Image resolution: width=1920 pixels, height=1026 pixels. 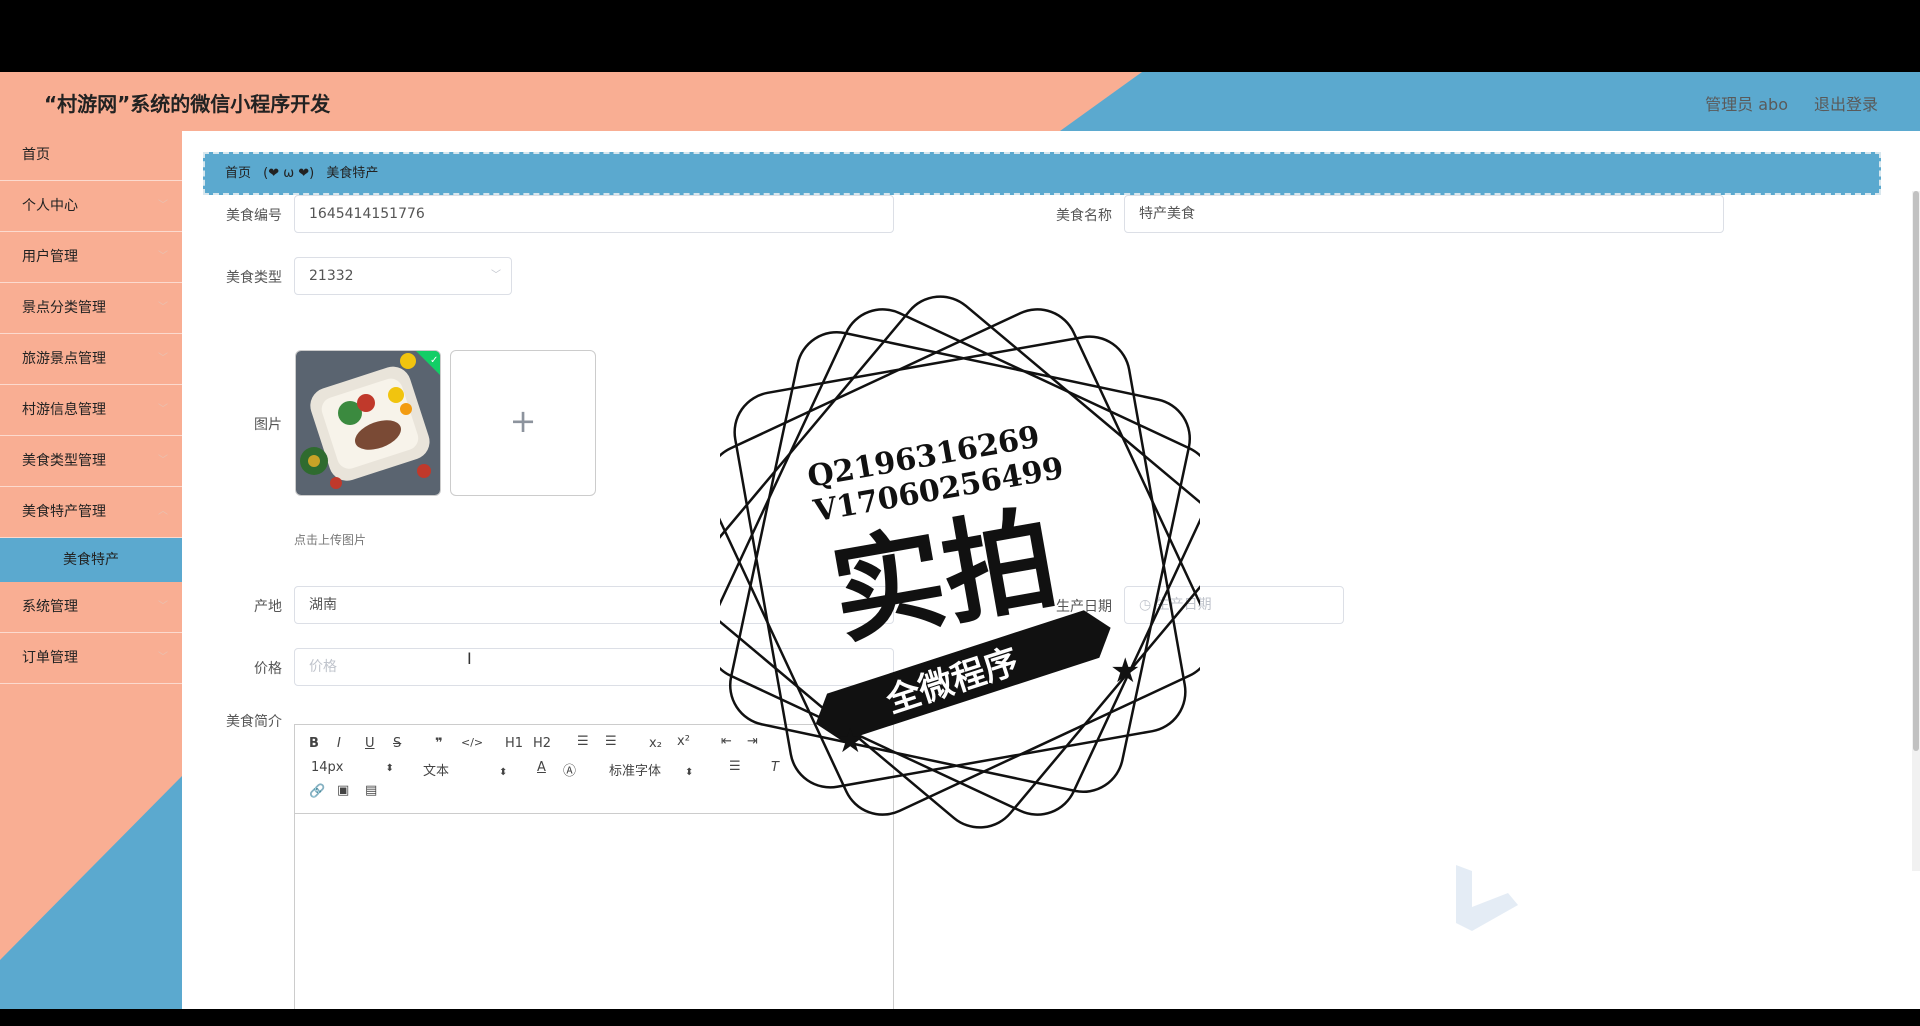 What do you see at coordinates (541, 767) in the screenshot?
I see `font-color-icon: A` at bounding box center [541, 767].